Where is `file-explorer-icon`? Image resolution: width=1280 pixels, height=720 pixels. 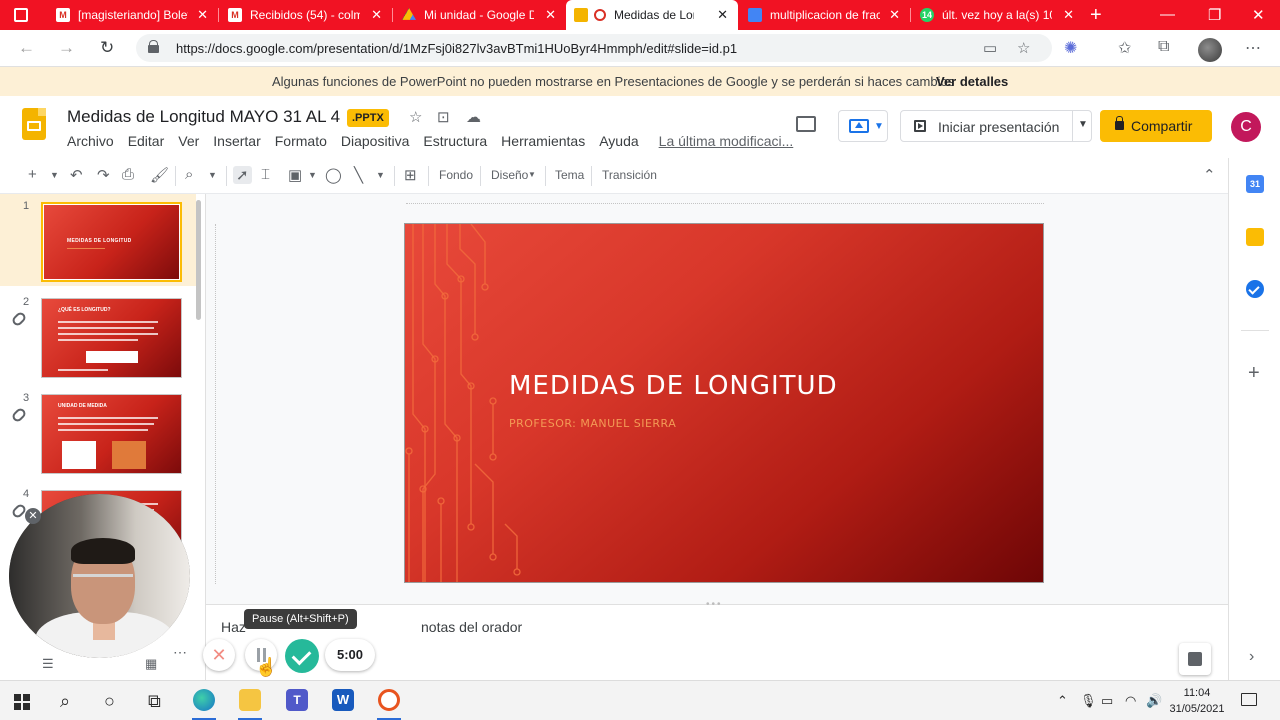 file-explorer-icon is located at coordinates (250, 700).